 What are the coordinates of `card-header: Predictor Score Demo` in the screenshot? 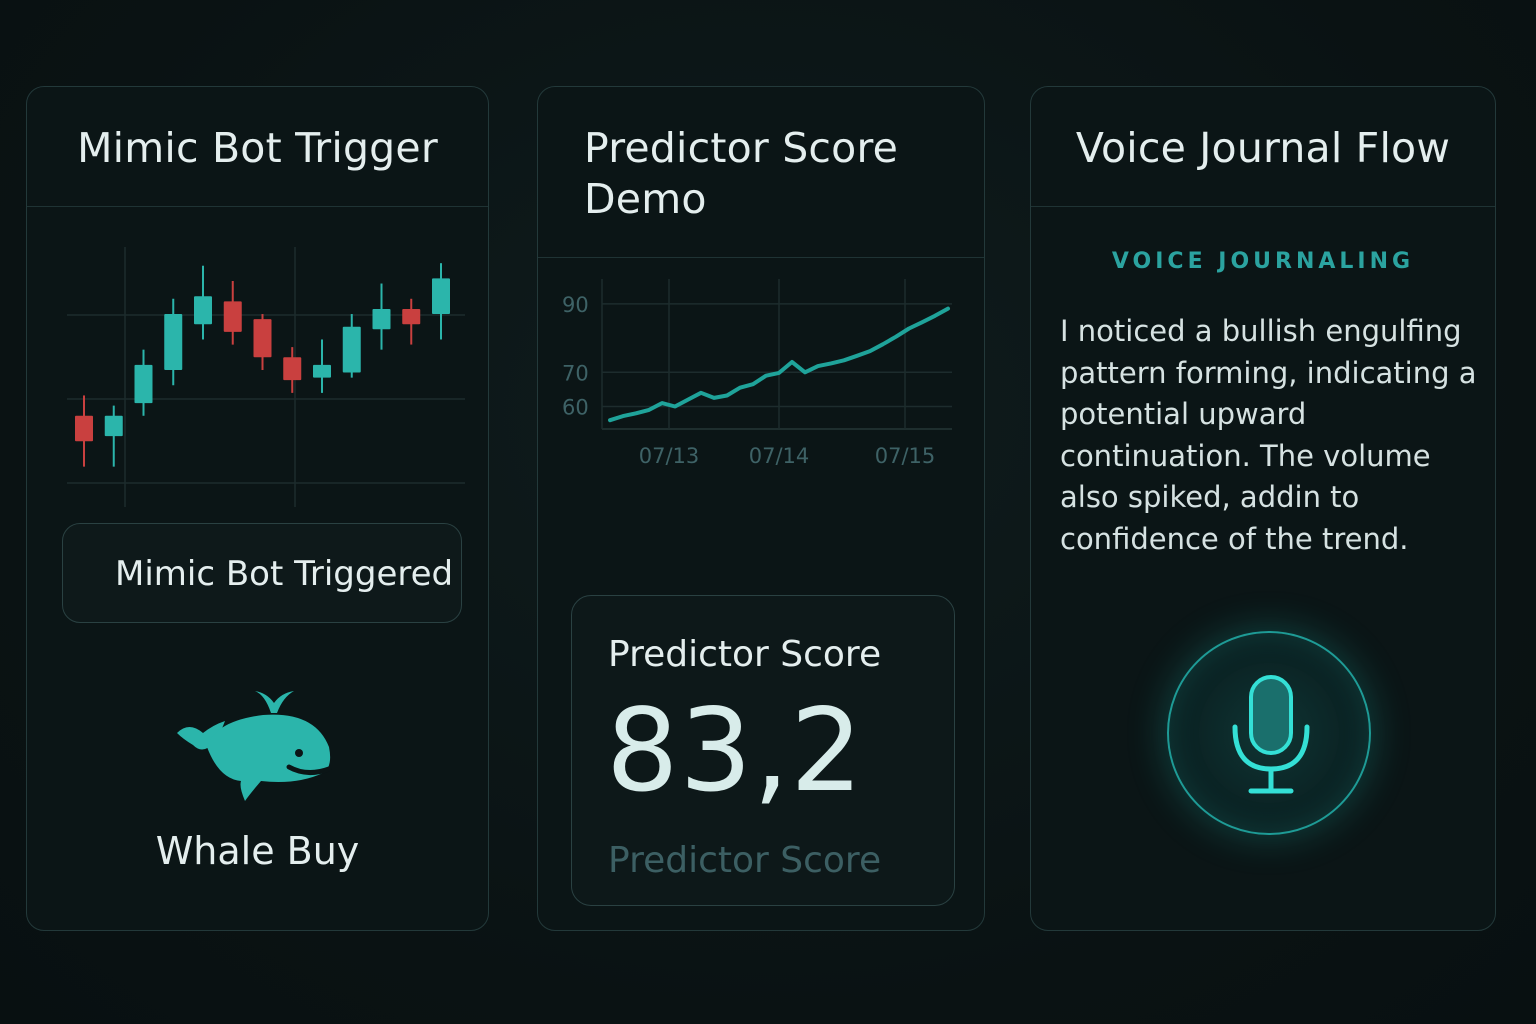 It's located at (761, 172).